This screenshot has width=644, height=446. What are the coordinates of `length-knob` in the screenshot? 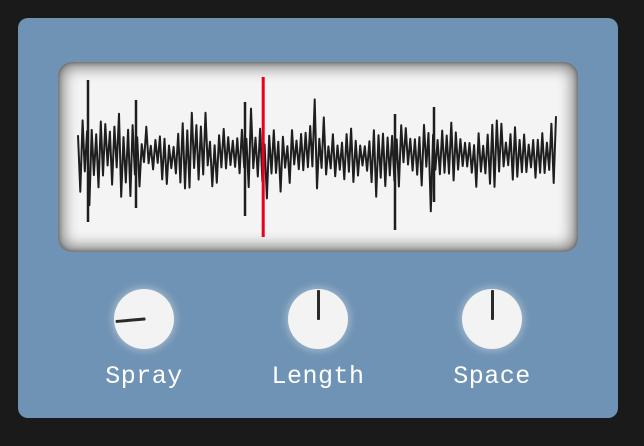 It's located at (318, 319).